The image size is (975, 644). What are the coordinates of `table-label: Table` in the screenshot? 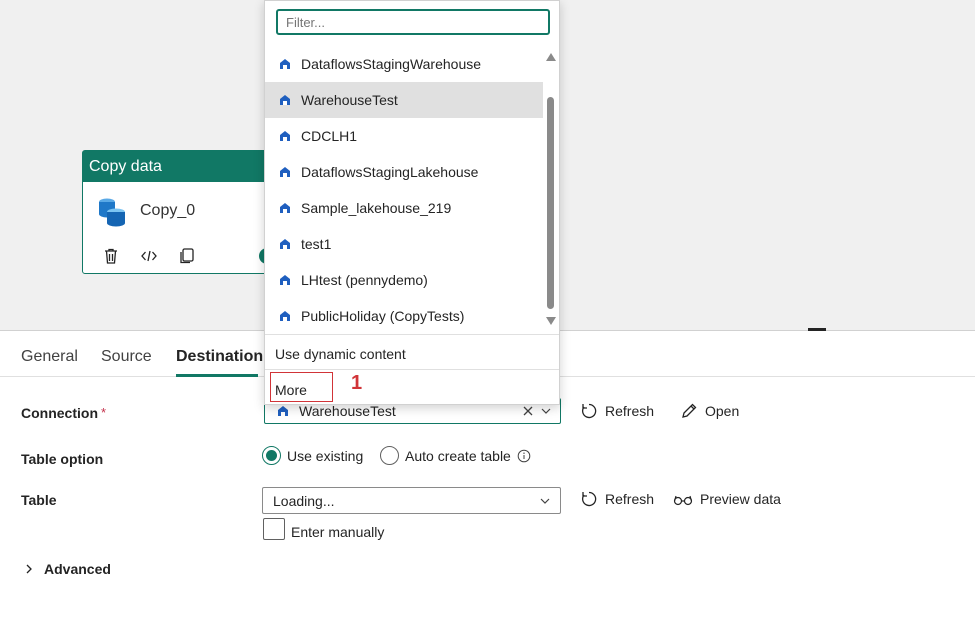 It's located at (39, 500).